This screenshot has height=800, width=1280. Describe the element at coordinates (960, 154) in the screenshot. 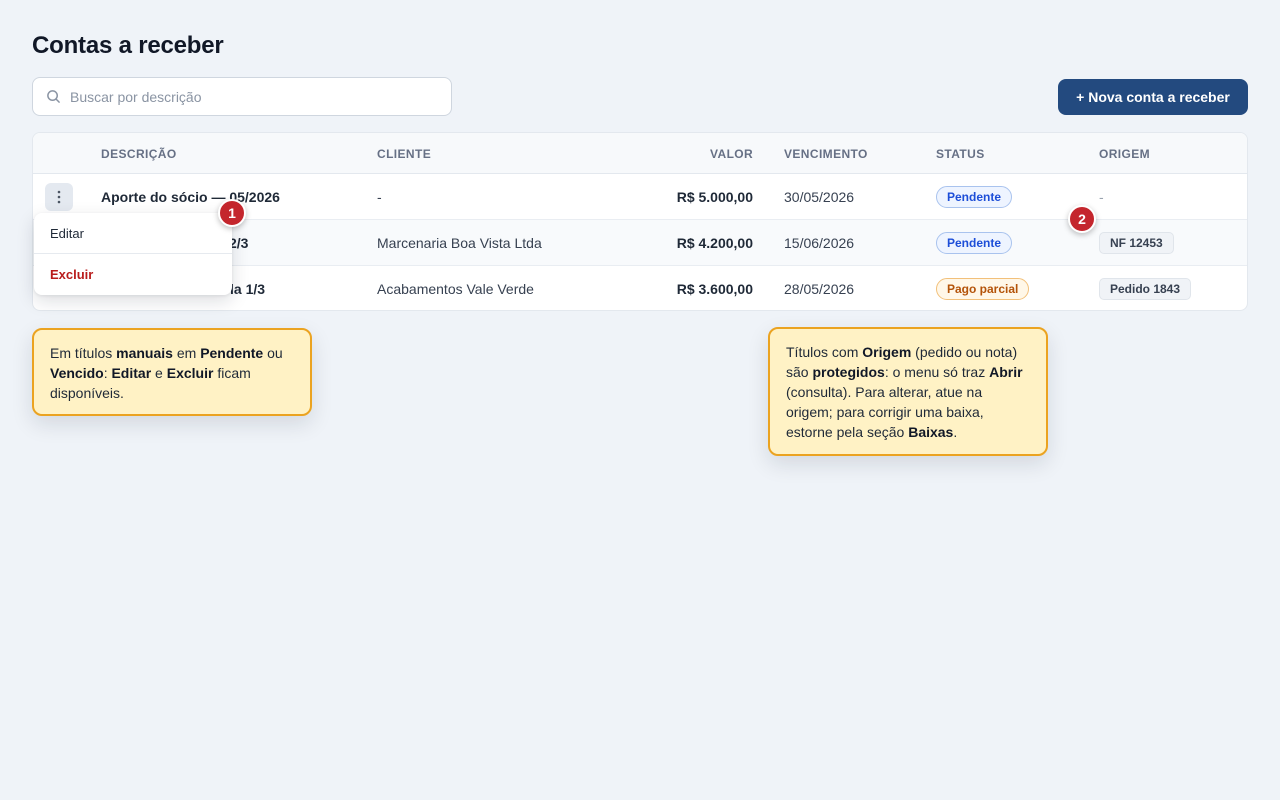

I see `column-header-status: STATUS` at that location.